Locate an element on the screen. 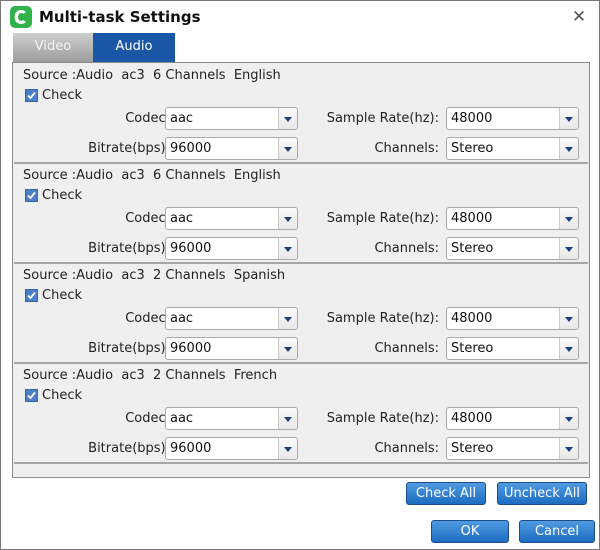 This screenshot has width=600, height=550. ok-button: OK is located at coordinates (470, 531).